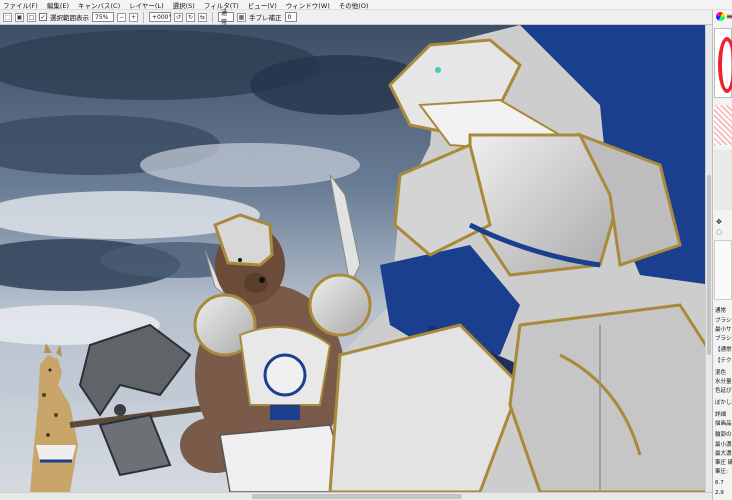 This screenshot has height=500, width=732. What do you see at coordinates (723, 330) in the screenshot?
I see `min-size-label: 最小サ` at bounding box center [723, 330].